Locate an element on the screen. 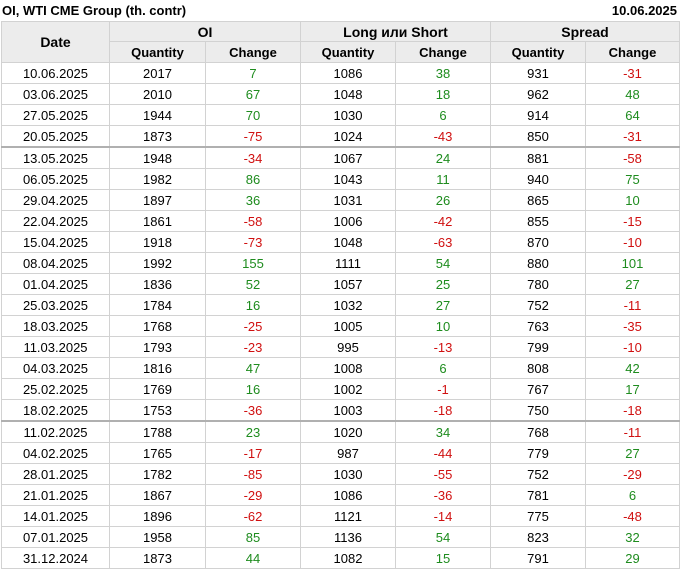  long-short-change-cell: 10 is located at coordinates (443, 326).